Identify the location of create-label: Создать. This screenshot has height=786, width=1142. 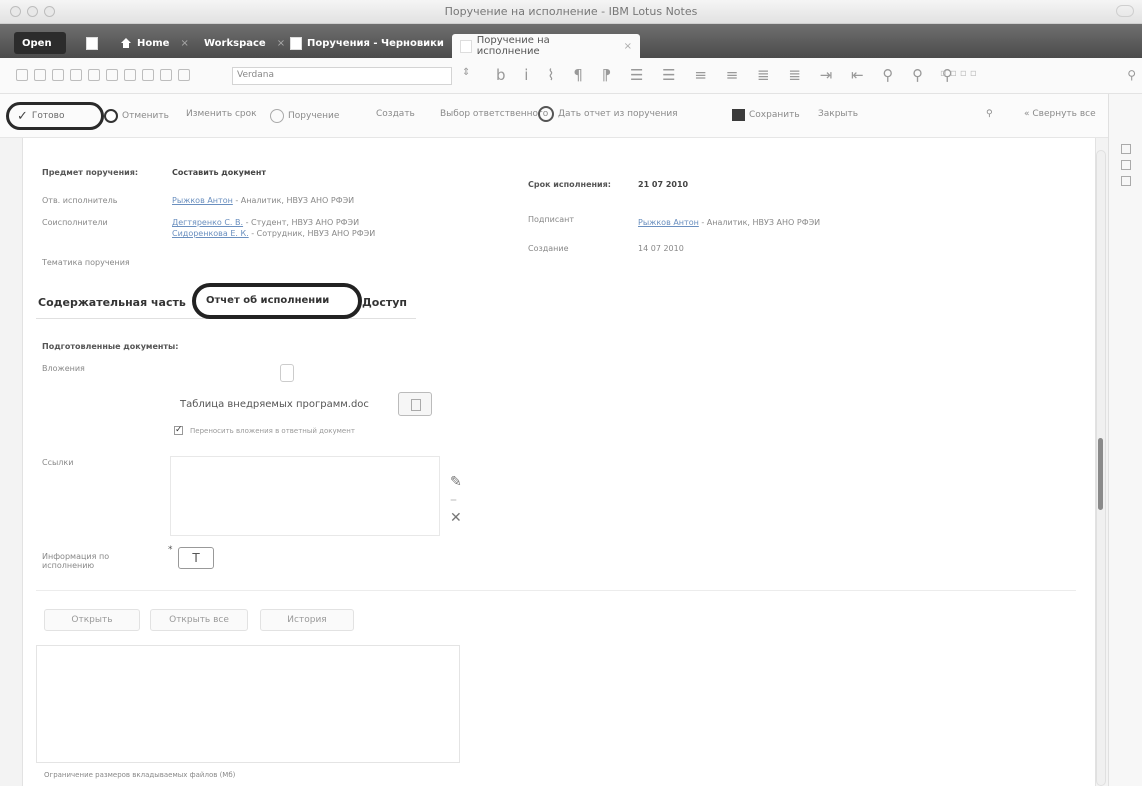
(395, 114).